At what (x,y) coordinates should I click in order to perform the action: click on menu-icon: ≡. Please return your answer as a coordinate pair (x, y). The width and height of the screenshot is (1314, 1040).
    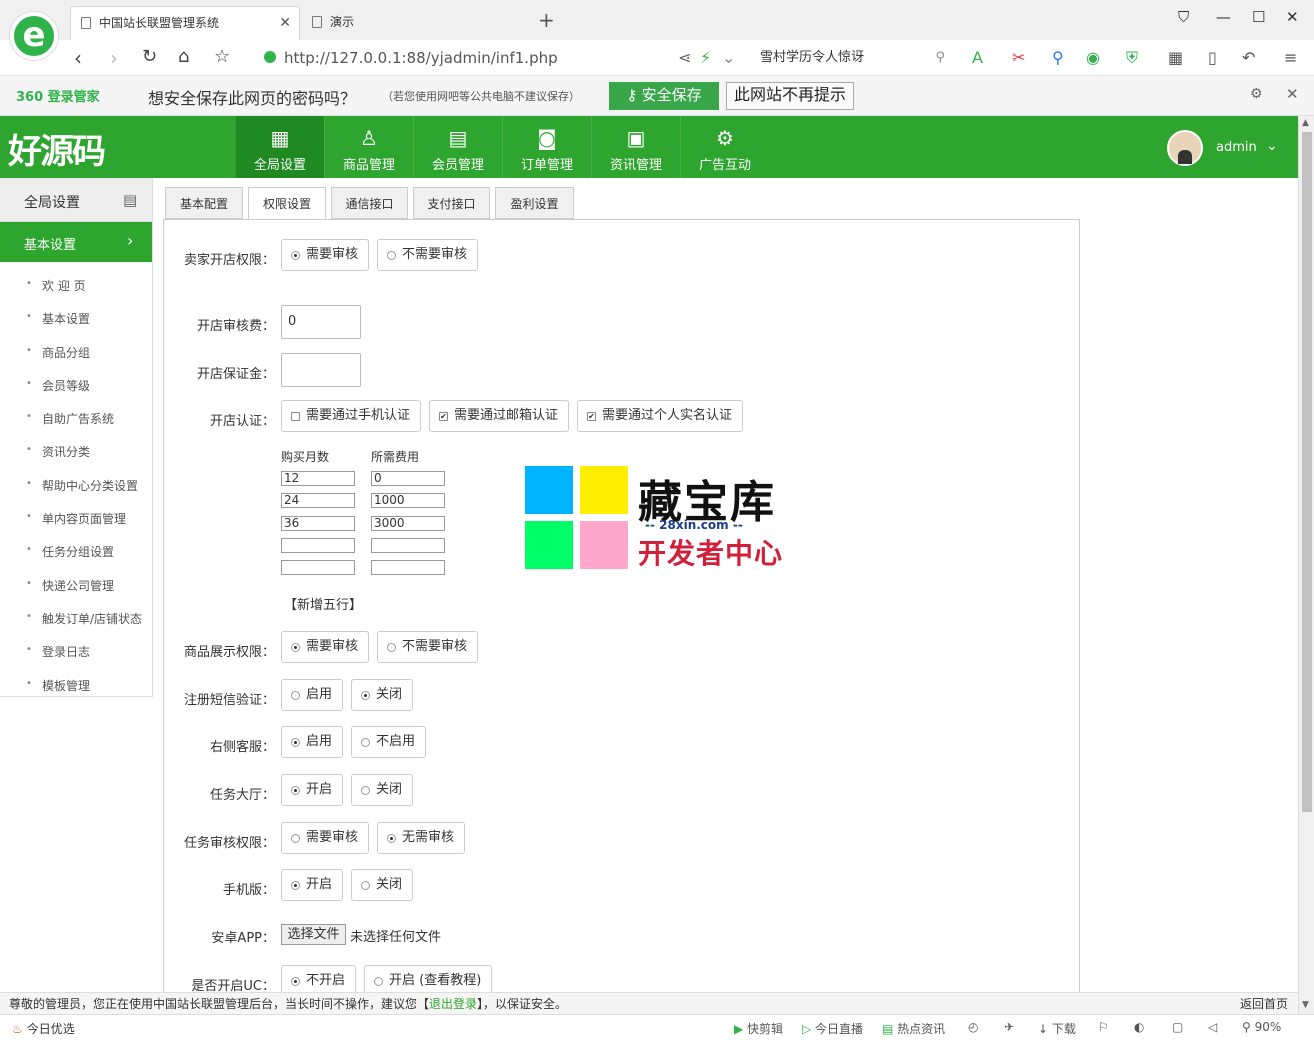
    Looking at the image, I should click on (1290, 57).